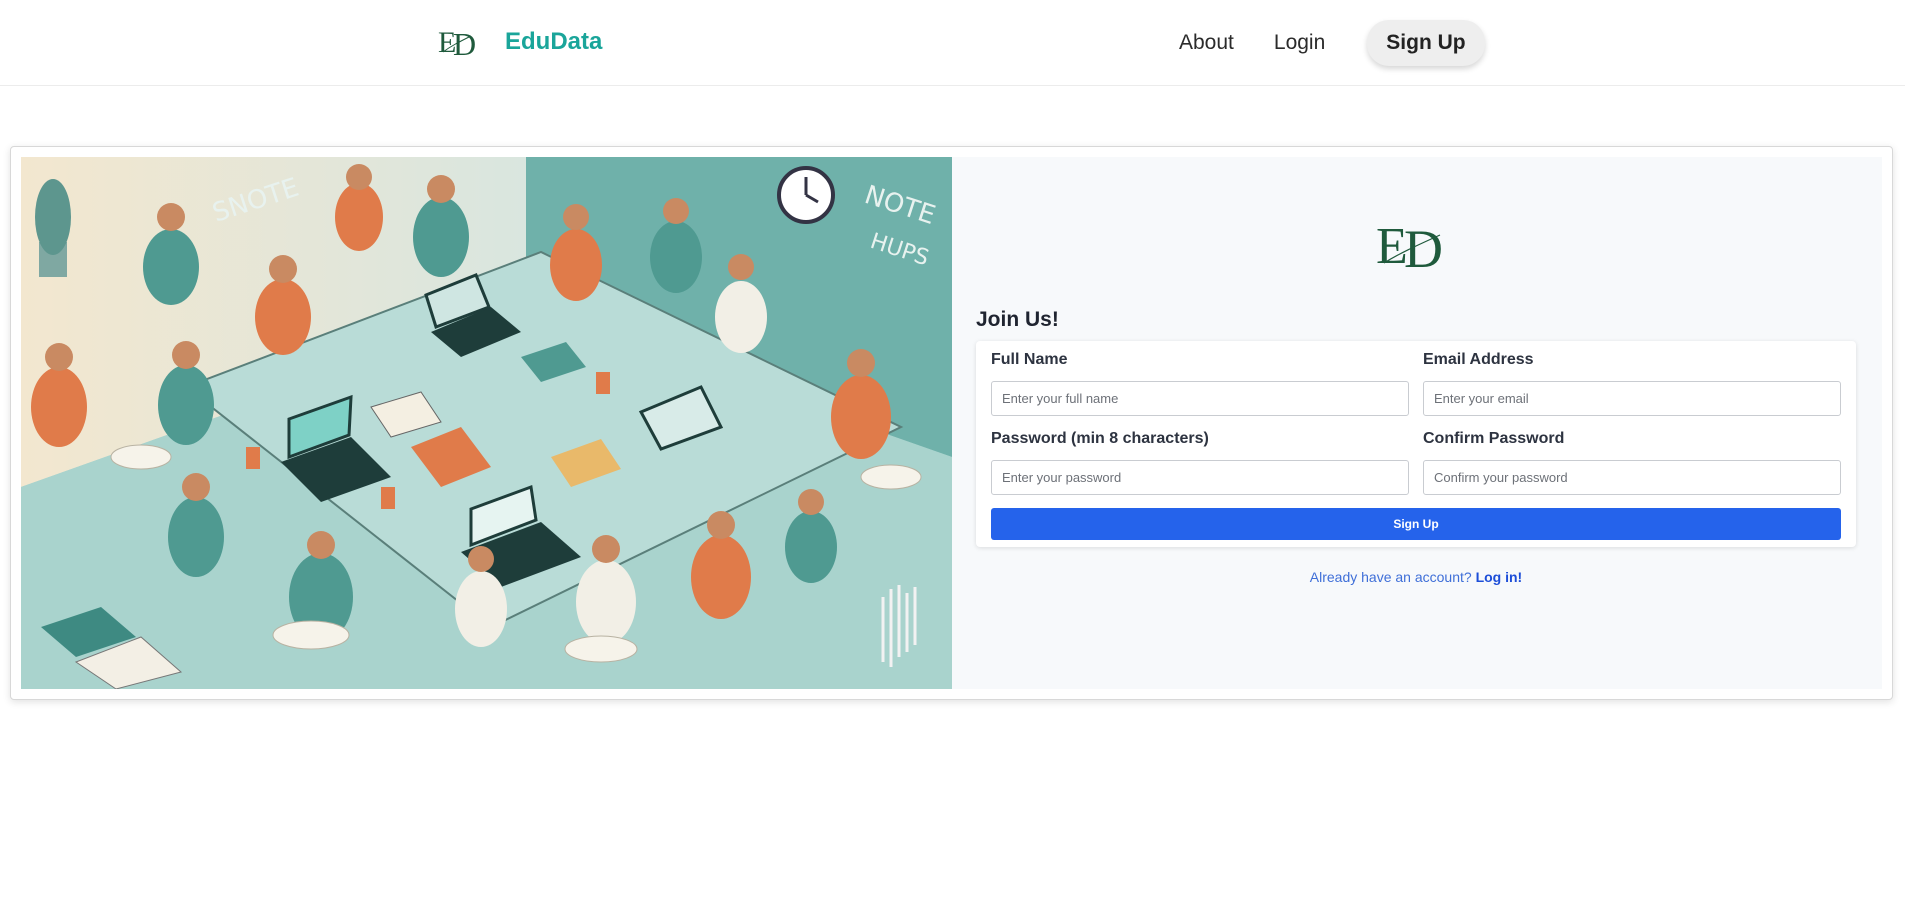 The height and width of the screenshot is (912, 1905). I want to click on full-name-label: Full Name, so click(1029, 359).